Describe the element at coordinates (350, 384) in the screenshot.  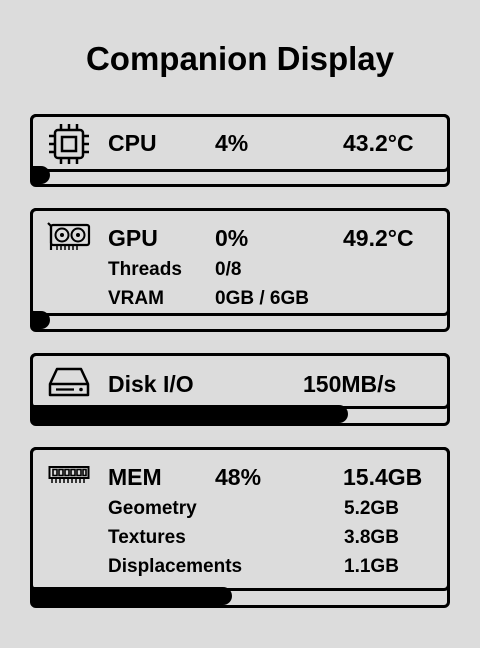
I see `disk-rate: 150MB/s` at that location.